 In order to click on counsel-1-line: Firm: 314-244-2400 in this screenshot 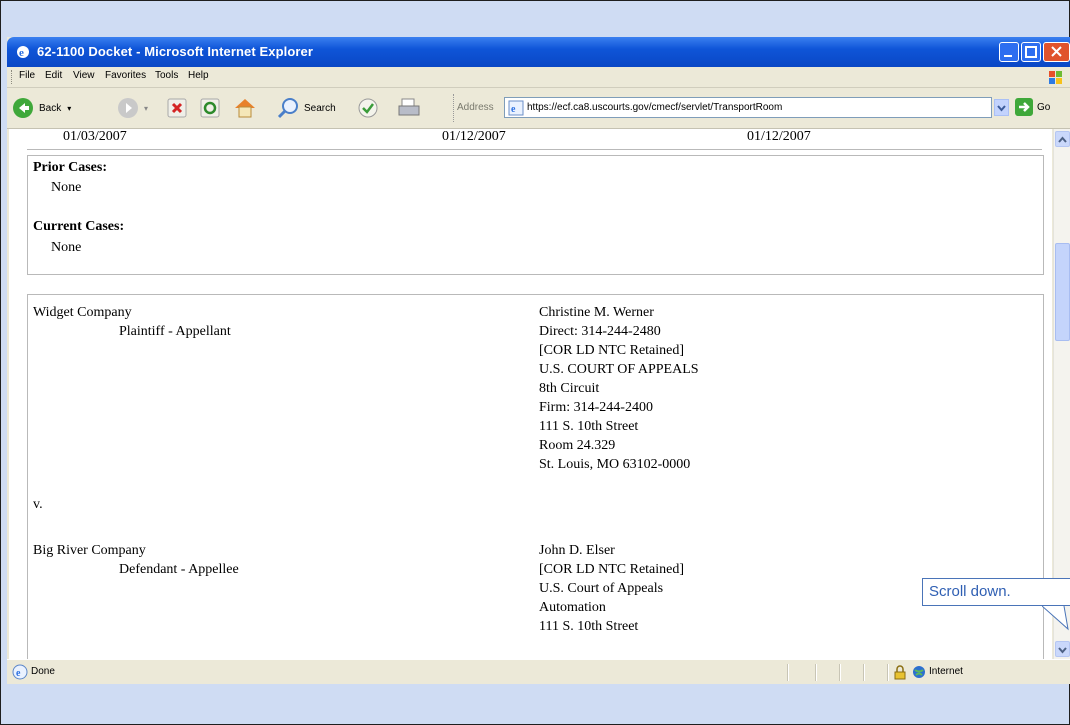, I will do `click(596, 407)`.